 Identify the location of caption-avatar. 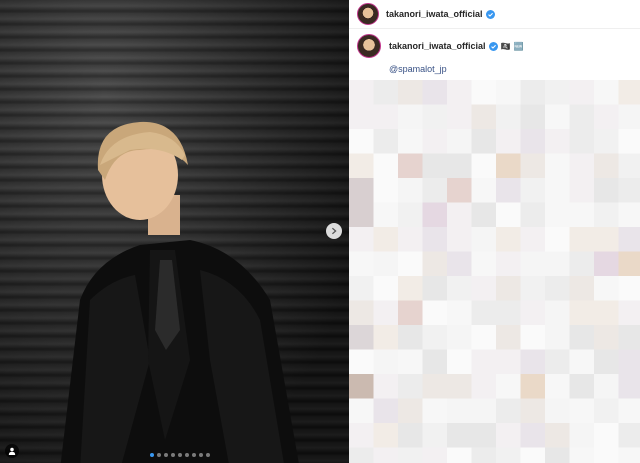
(369, 46).